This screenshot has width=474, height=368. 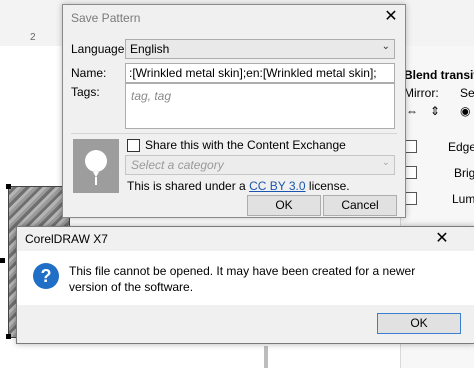 I want to click on seamless-label: Sea, so click(x=467, y=93).